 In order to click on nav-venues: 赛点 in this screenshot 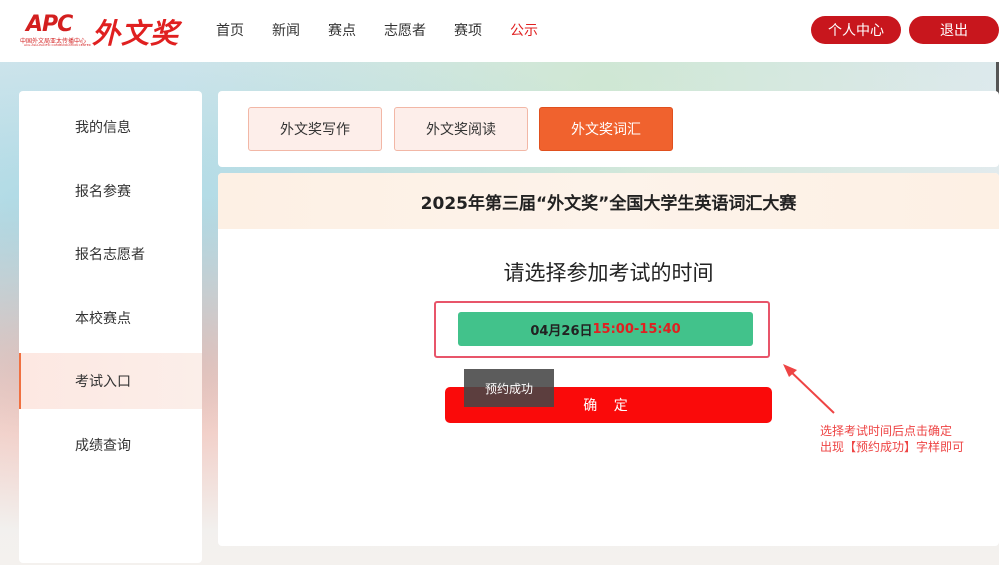, I will do `click(342, 30)`.